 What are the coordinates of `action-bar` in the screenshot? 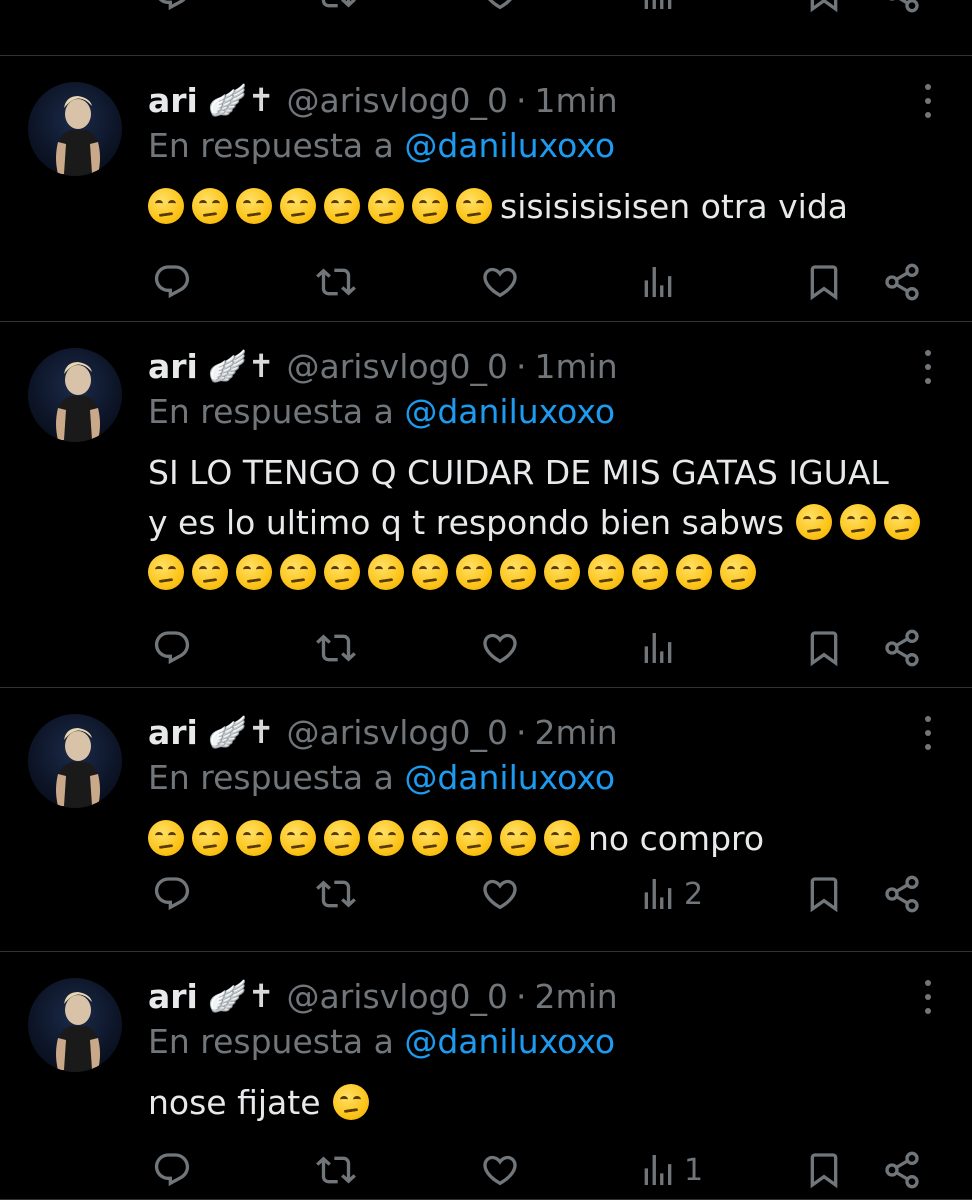 It's located at (486, 282).